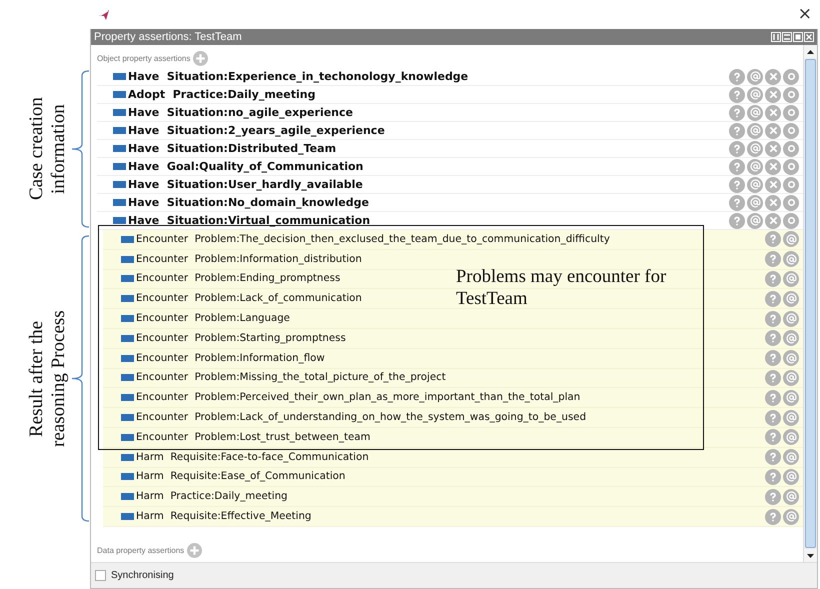  I want to click on section-label: Object property assertions, so click(143, 58).